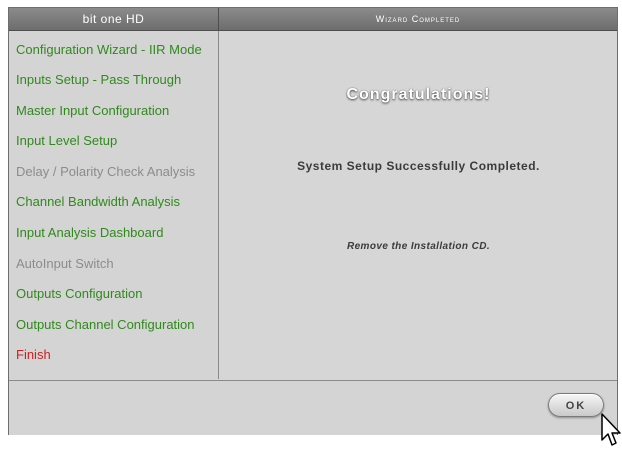 This screenshot has width=622, height=450. What do you see at coordinates (418, 94) in the screenshot?
I see `congratulations-heading: Congratulations!` at bounding box center [418, 94].